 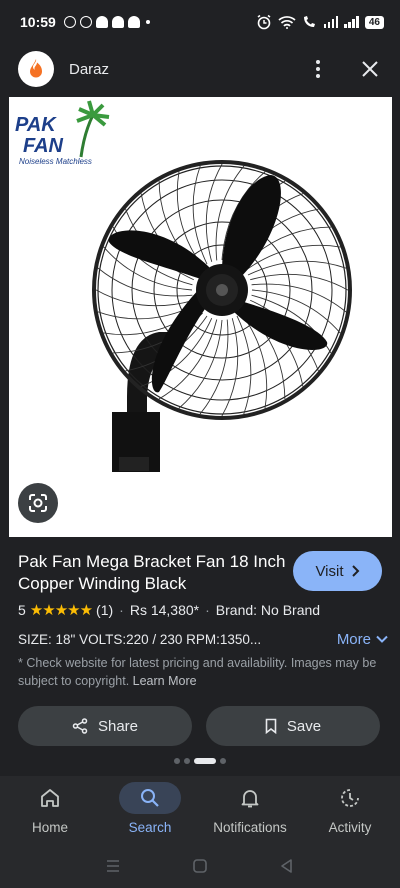 I want to click on logo-line1: PAK, so click(x=36, y=125).